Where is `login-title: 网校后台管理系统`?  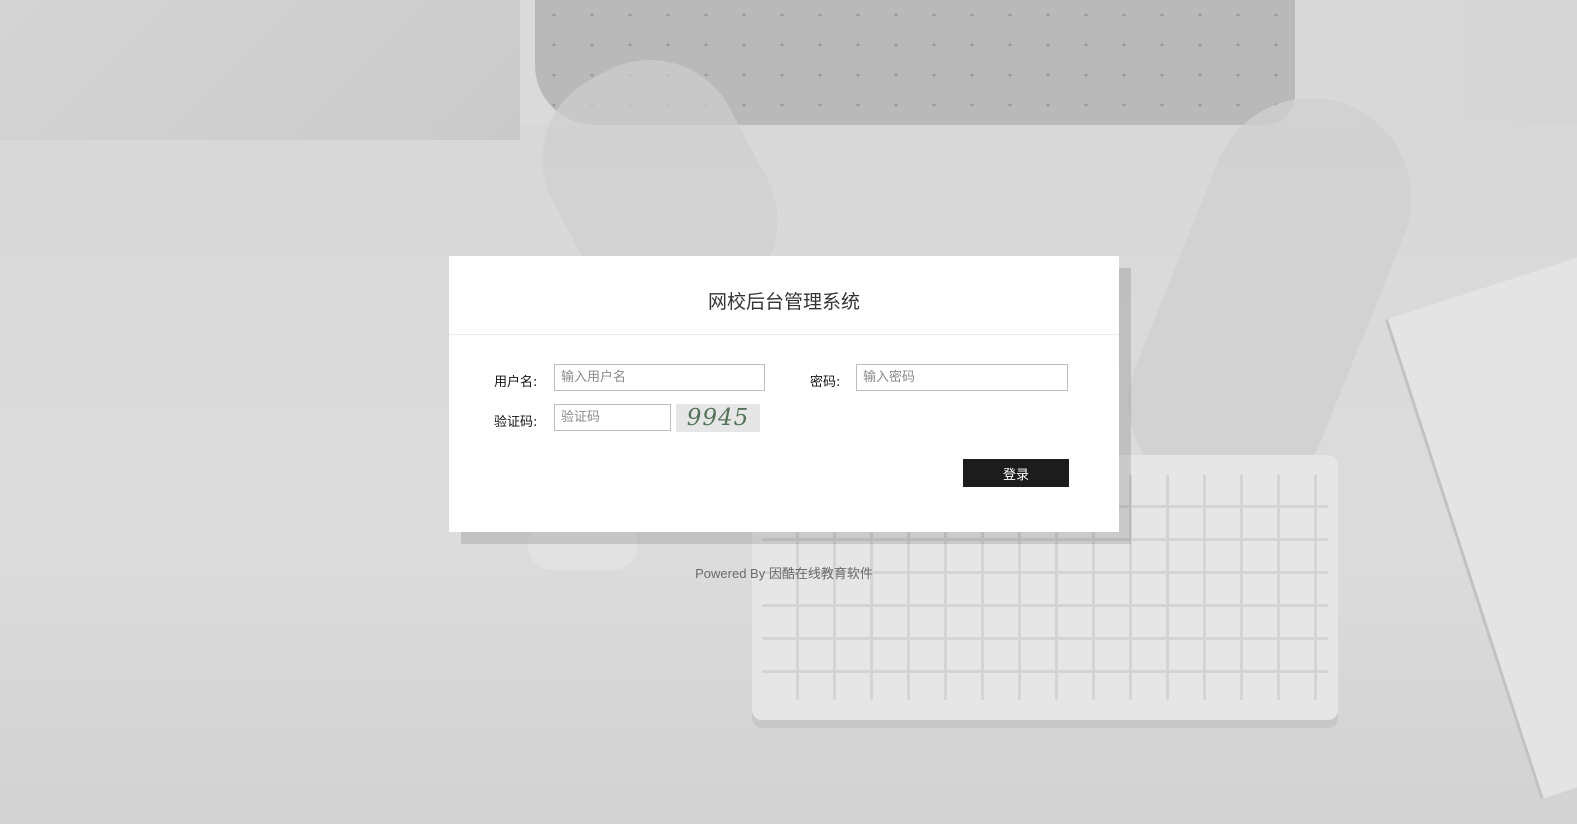
login-title: 网校后台管理系统 is located at coordinates (784, 295).